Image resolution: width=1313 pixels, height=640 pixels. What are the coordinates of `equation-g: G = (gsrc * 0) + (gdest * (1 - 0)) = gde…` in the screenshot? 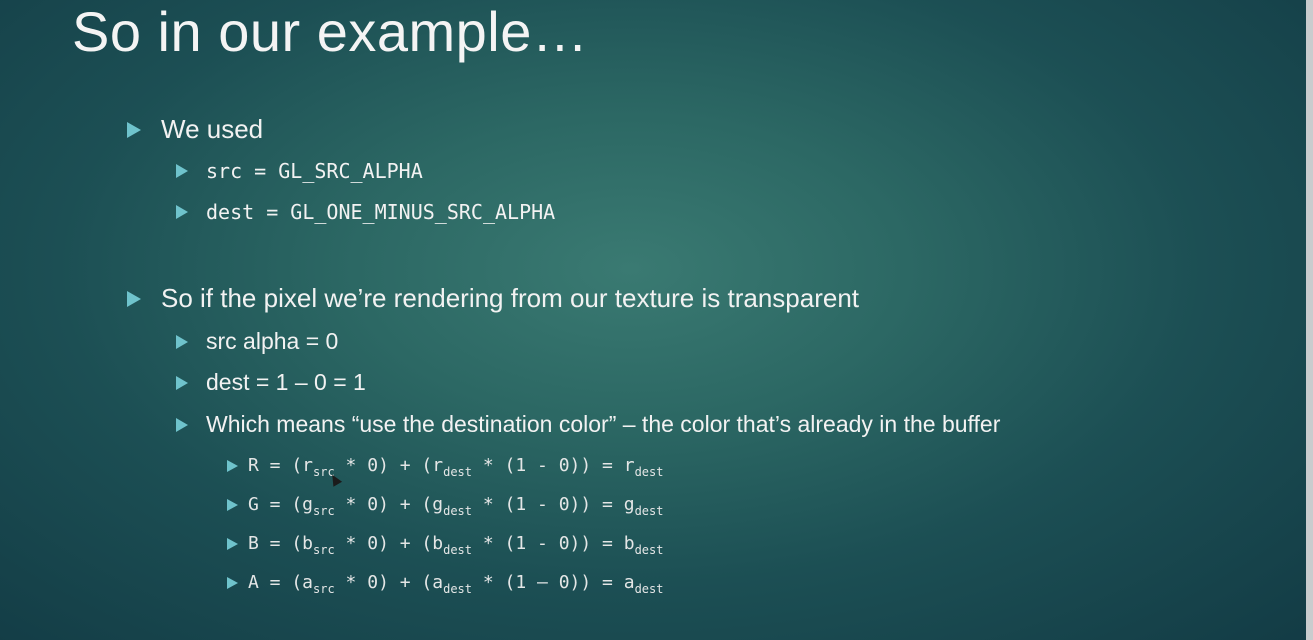 It's located at (445, 506).